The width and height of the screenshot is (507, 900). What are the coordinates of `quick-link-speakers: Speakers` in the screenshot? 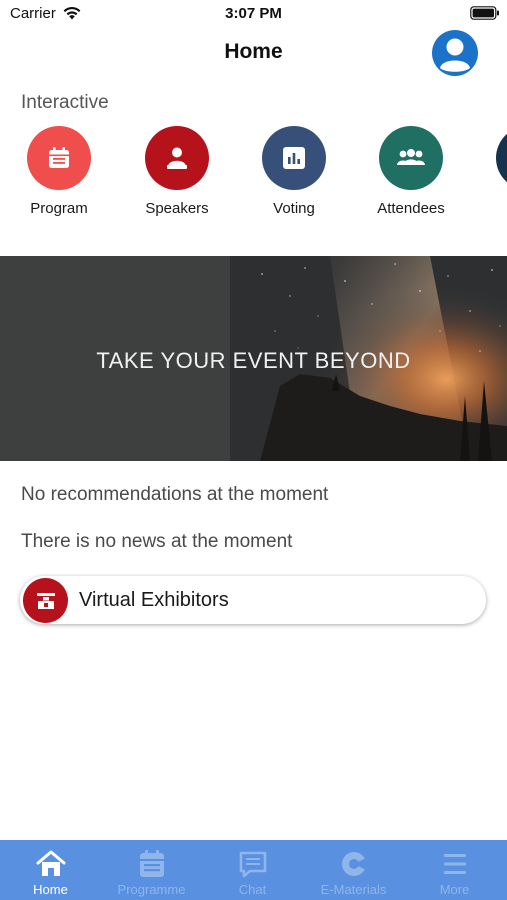 It's located at (177, 171).